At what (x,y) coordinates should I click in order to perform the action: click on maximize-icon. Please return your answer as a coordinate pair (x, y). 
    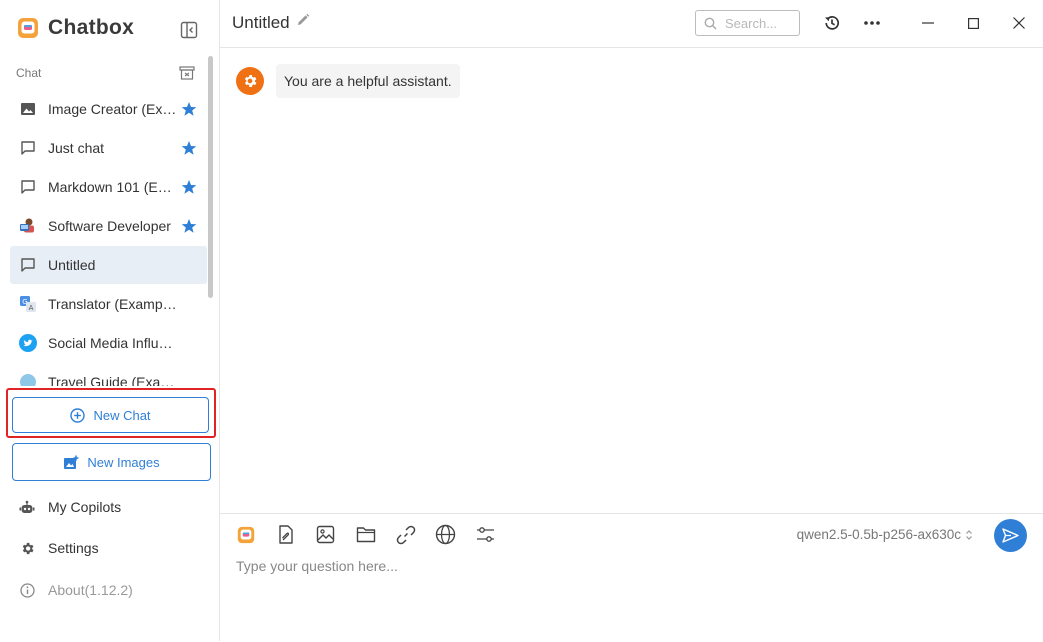
    Looking at the image, I should click on (973, 23).